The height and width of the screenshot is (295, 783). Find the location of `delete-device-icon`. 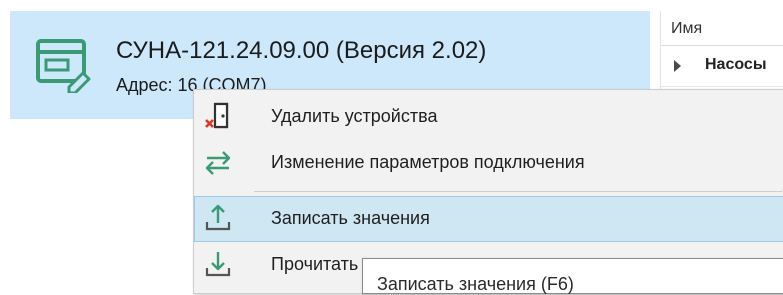

delete-device-icon is located at coordinates (217, 115).